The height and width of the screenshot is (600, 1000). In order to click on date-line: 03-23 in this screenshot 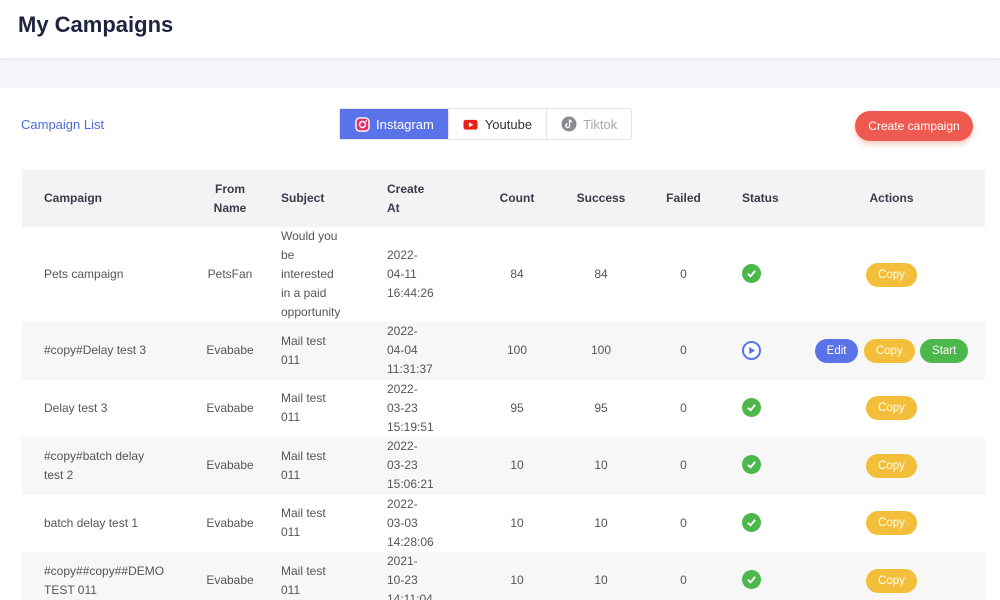, I will do `click(402, 465)`.